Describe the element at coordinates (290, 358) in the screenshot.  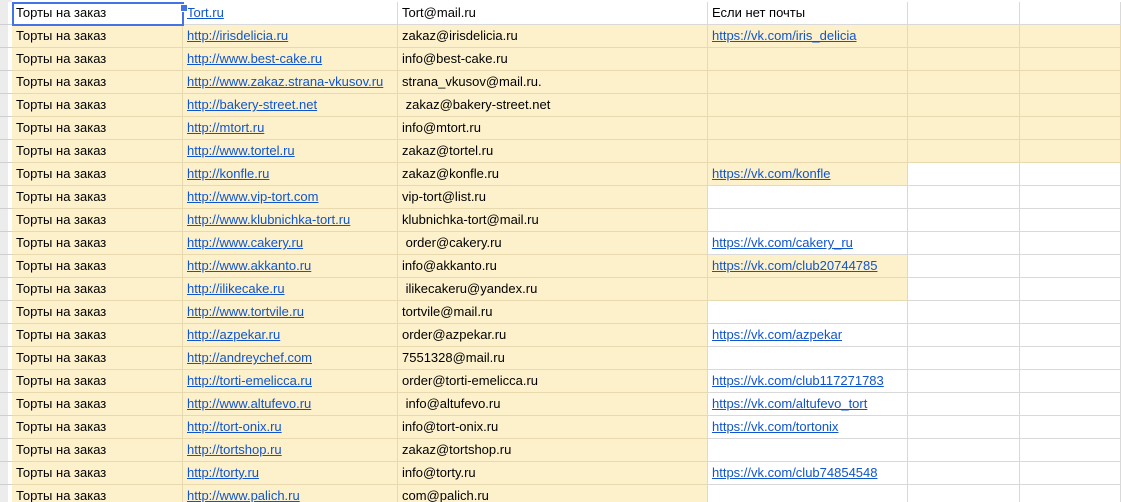
I see `cell-url: http://andreychef.com` at that location.